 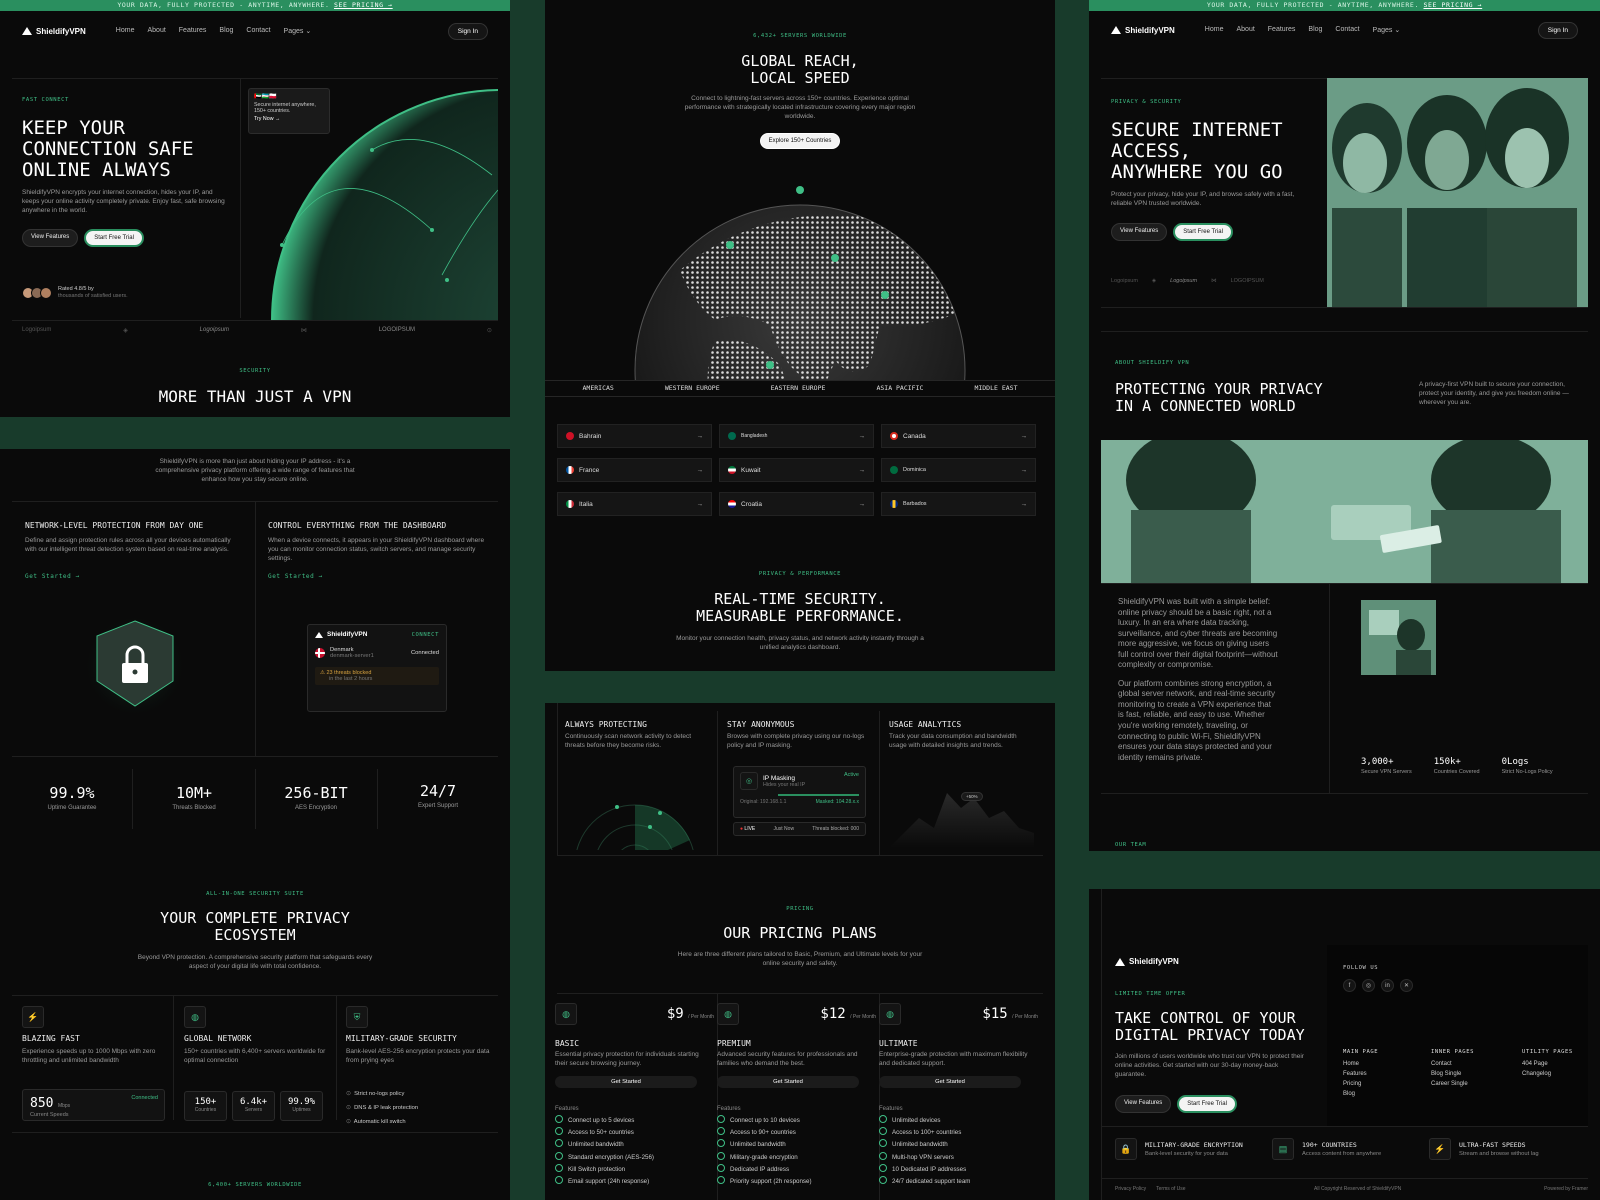 What do you see at coordinates (1147, 961) in the screenshot?
I see `footer-logo: ShieldifyVPN` at bounding box center [1147, 961].